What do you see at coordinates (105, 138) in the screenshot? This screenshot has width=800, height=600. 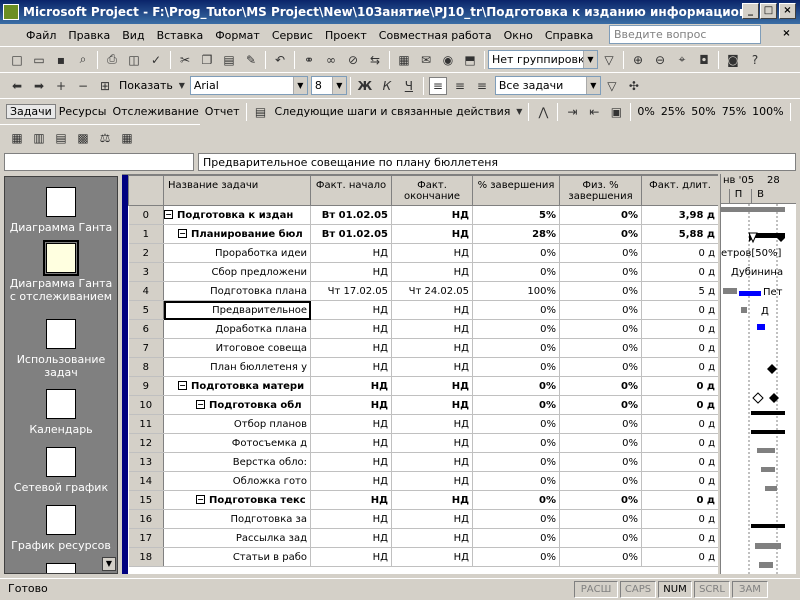 I see `balance-icon: ⚖` at bounding box center [105, 138].